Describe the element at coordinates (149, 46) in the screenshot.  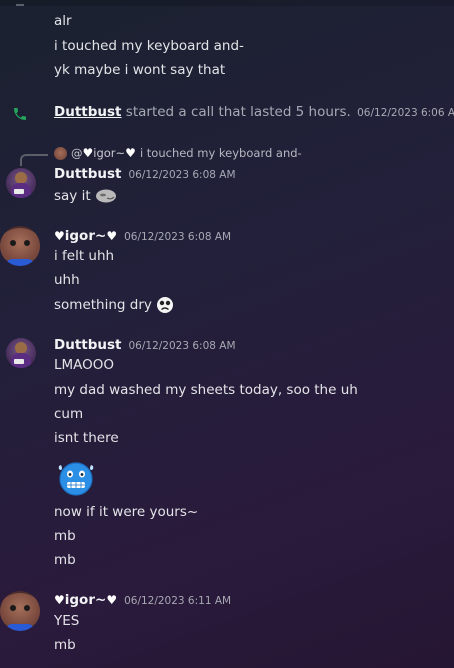
I see `message-text: i touched my keyboard and-` at that location.